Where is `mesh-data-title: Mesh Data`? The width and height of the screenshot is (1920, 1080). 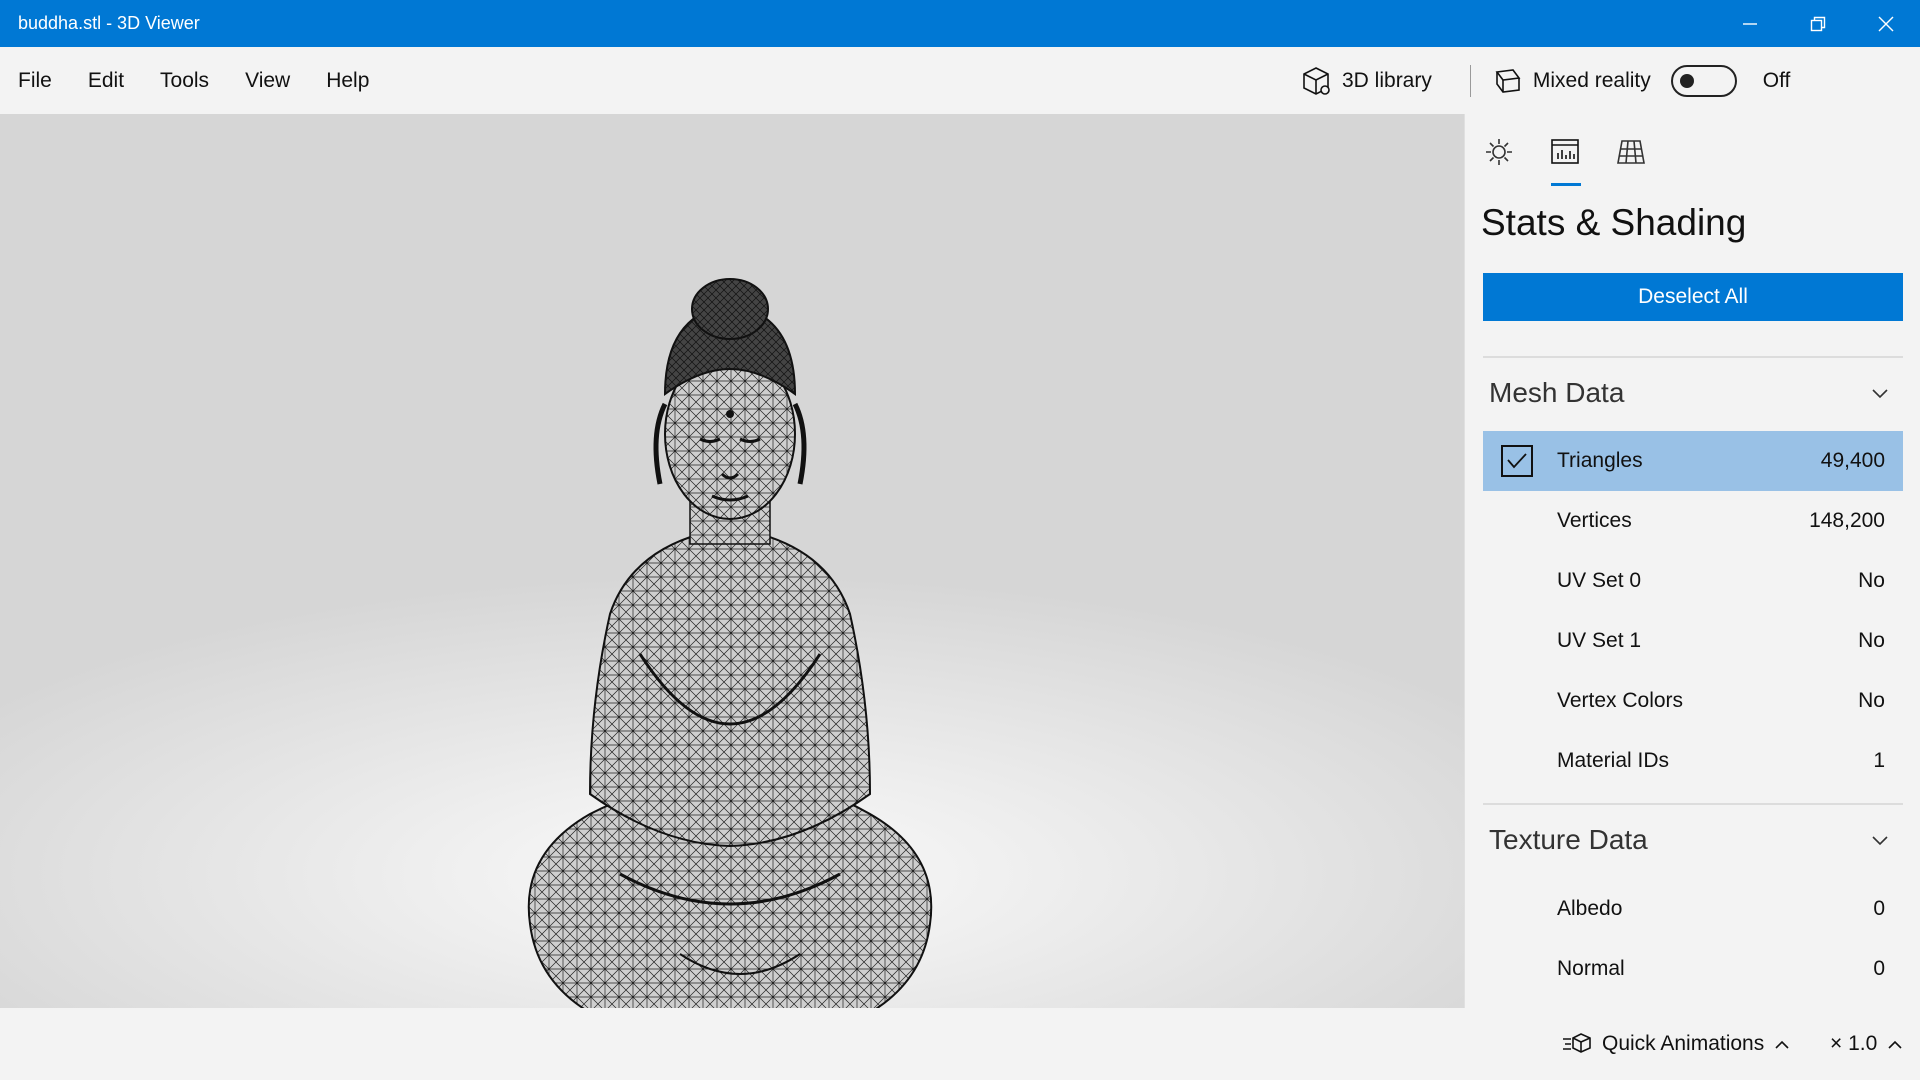
mesh-data-title: Mesh Data is located at coordinates (1557, 392).